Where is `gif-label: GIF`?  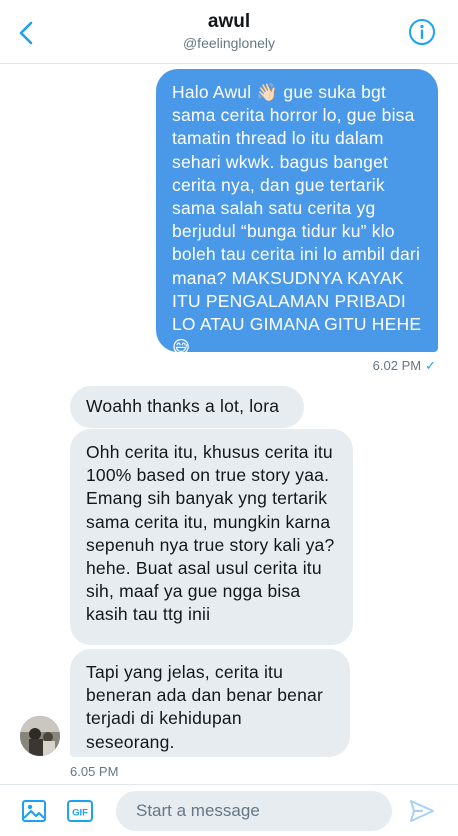
gif-label: GIF is located at coordinates (80, 813).